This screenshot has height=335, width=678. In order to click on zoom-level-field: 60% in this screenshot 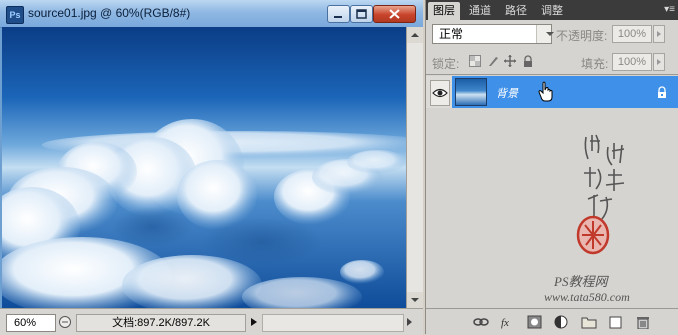, I will do `click(31, 323)`.